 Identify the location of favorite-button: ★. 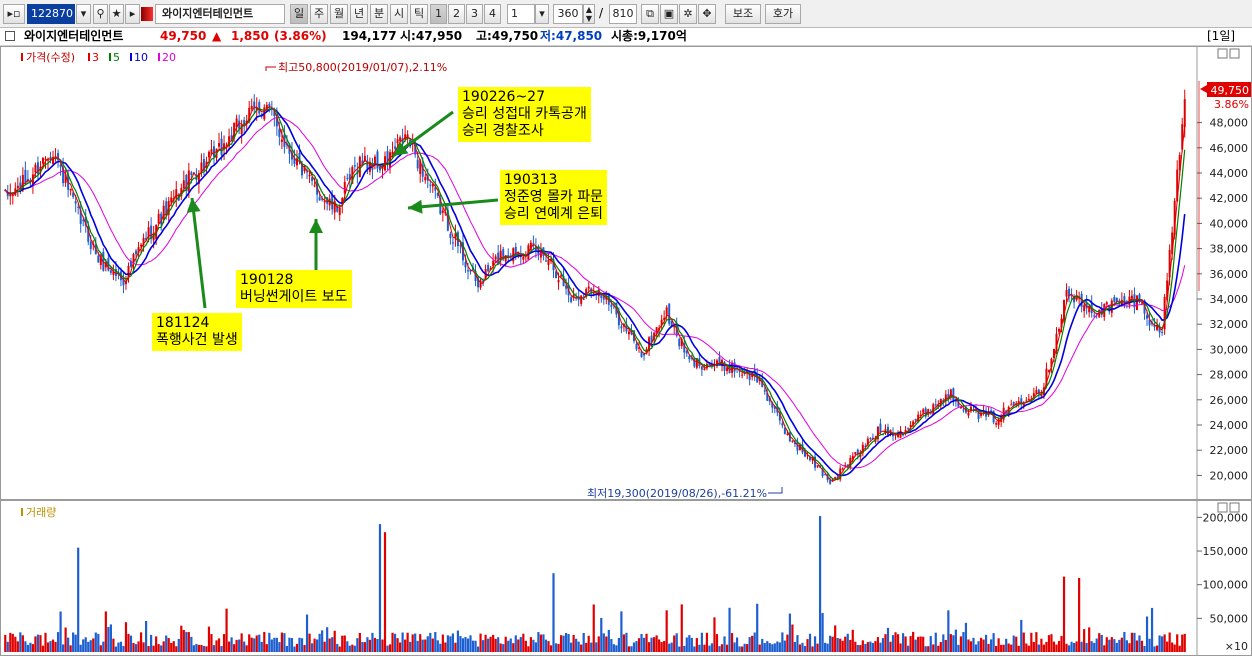
(116, 14).